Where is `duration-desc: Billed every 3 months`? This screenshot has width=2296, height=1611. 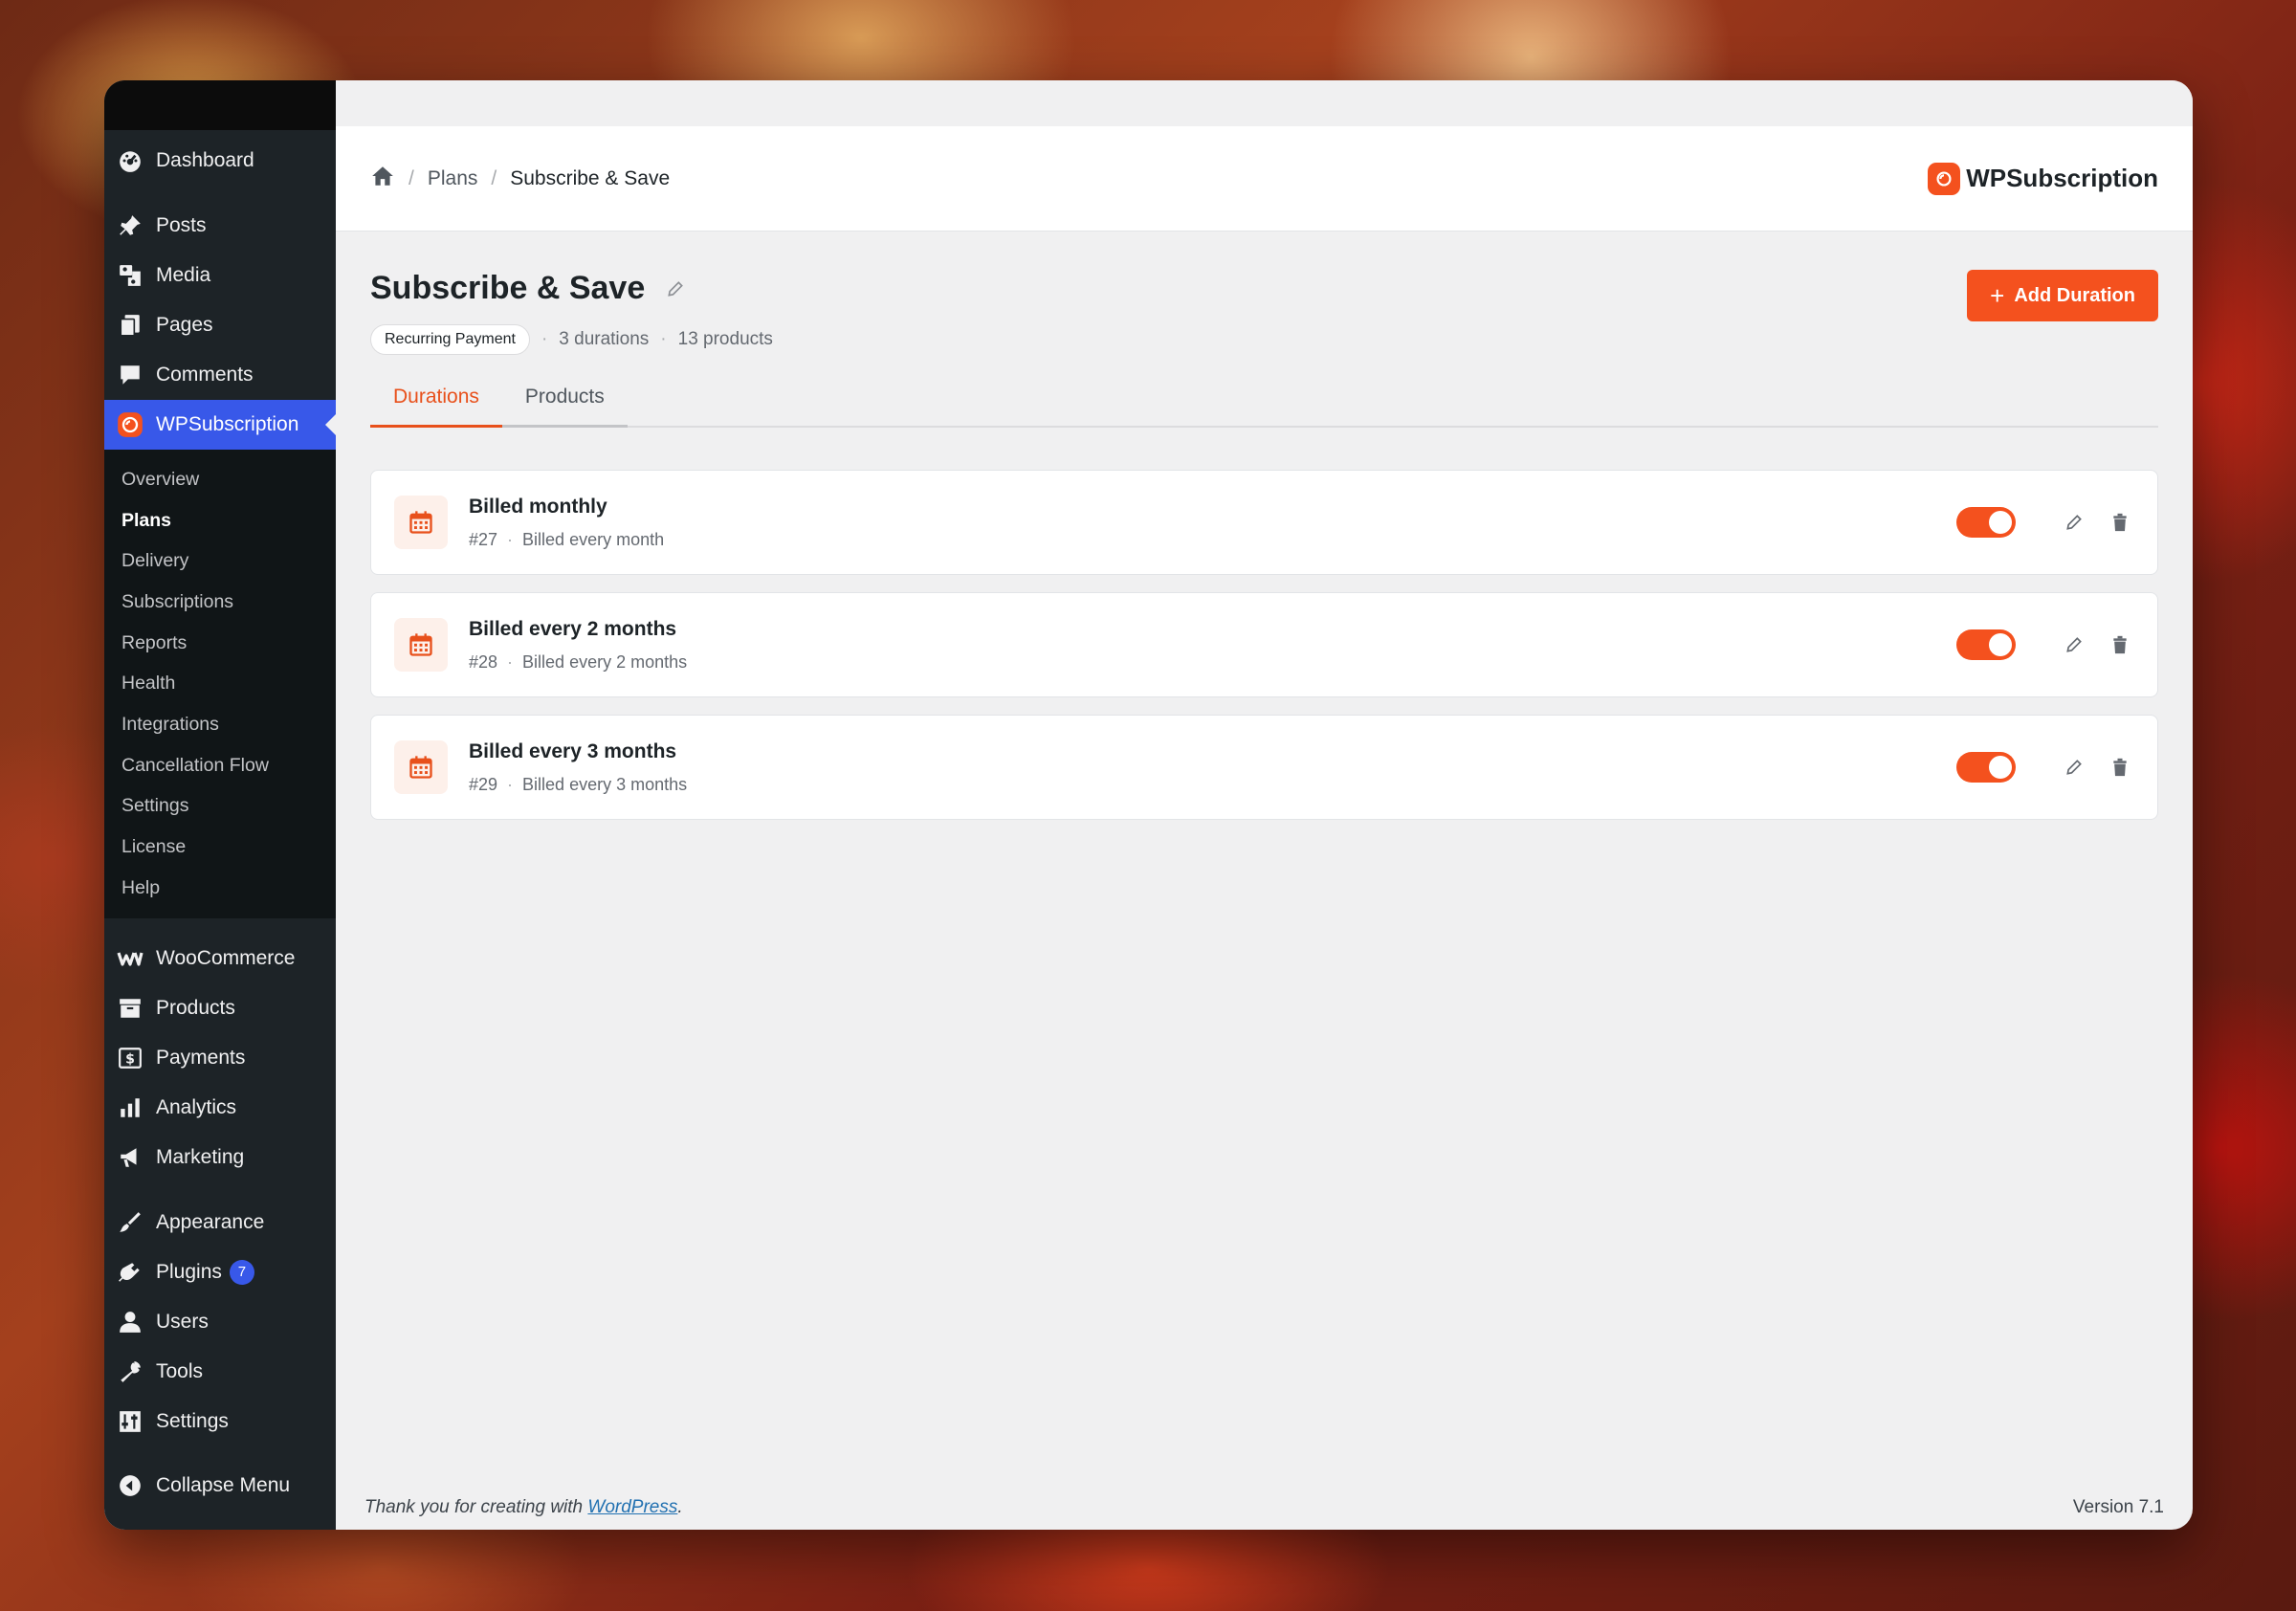
duration-desc: Billed every 3 months is located at coordinates (605, 784).